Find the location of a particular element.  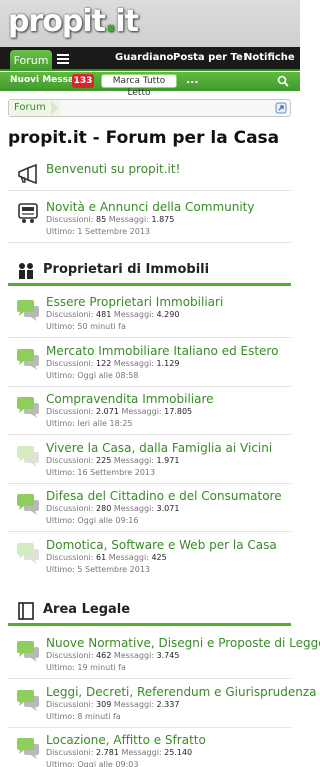

new-messages-count-badge: 133 is located at coordinates (83, 81).